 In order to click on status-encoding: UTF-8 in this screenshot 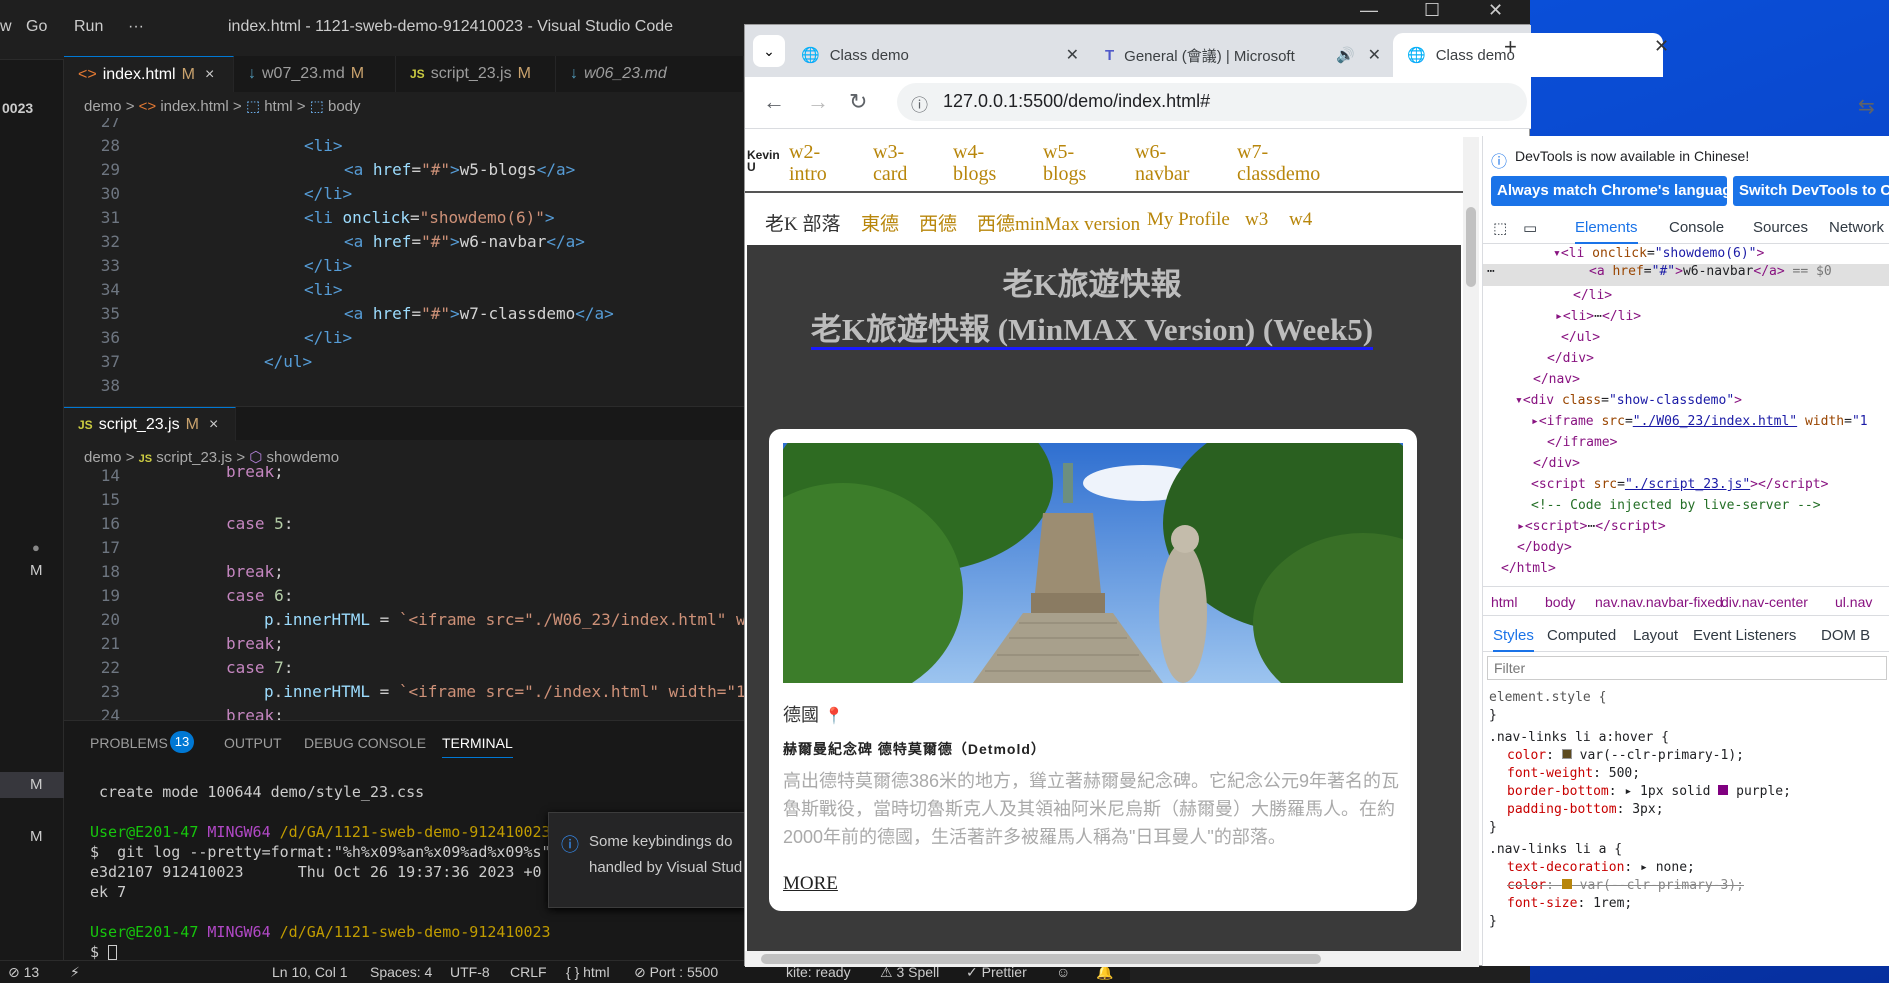, I will do `click(470, 972)`.